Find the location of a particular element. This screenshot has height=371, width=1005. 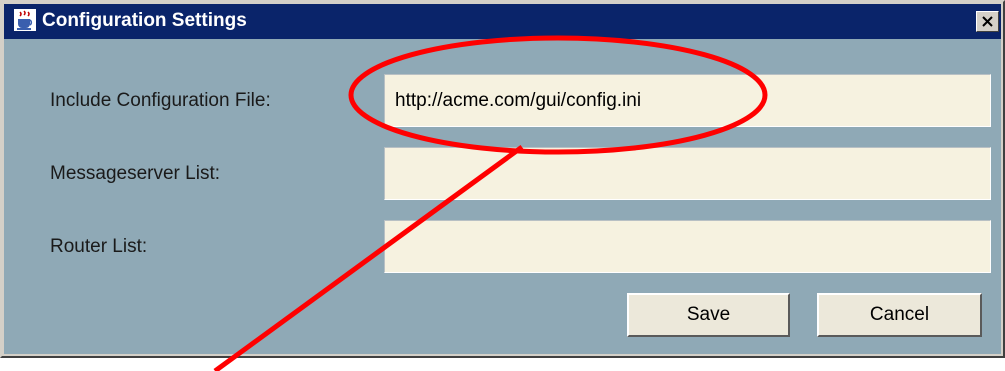

close-button is located at coordinates (987, 21).